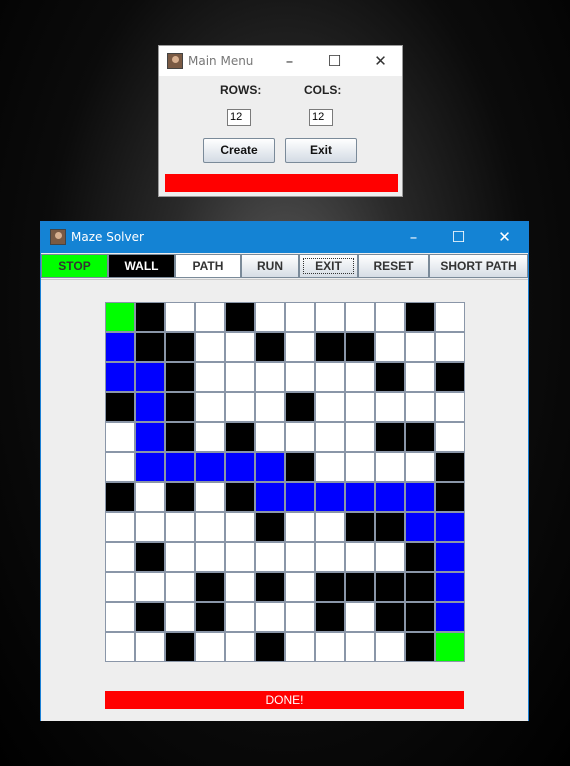  What do you see at coordinates (334, 61) in the screenshot?
I see `maximize-icon: ☐` at bounding box center [334, 61].